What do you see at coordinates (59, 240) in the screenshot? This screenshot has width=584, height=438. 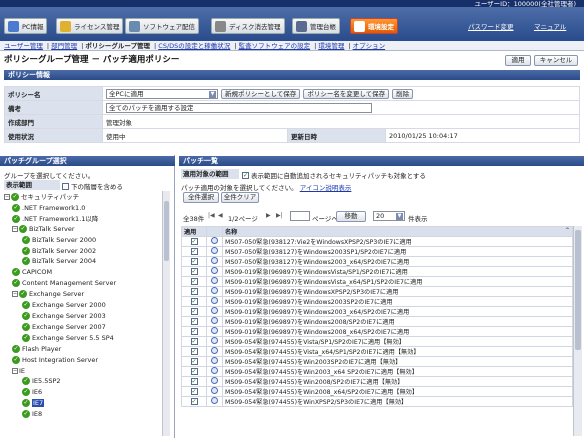 I see `tree-node: ✓ BizTalk Server 2000` at bounding box center [59, 240].